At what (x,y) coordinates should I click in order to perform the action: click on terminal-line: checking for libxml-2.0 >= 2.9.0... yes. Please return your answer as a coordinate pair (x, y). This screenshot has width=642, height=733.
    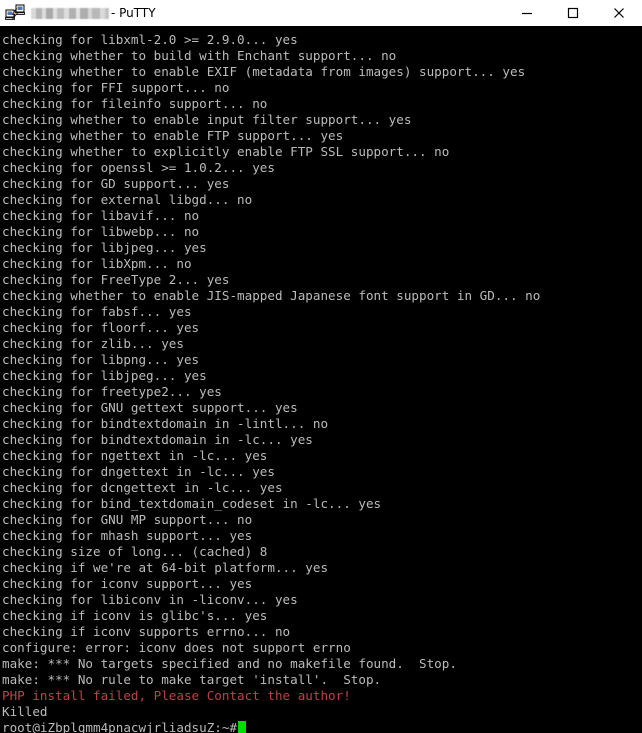
    Looking at the image, I should click on (150, 39).